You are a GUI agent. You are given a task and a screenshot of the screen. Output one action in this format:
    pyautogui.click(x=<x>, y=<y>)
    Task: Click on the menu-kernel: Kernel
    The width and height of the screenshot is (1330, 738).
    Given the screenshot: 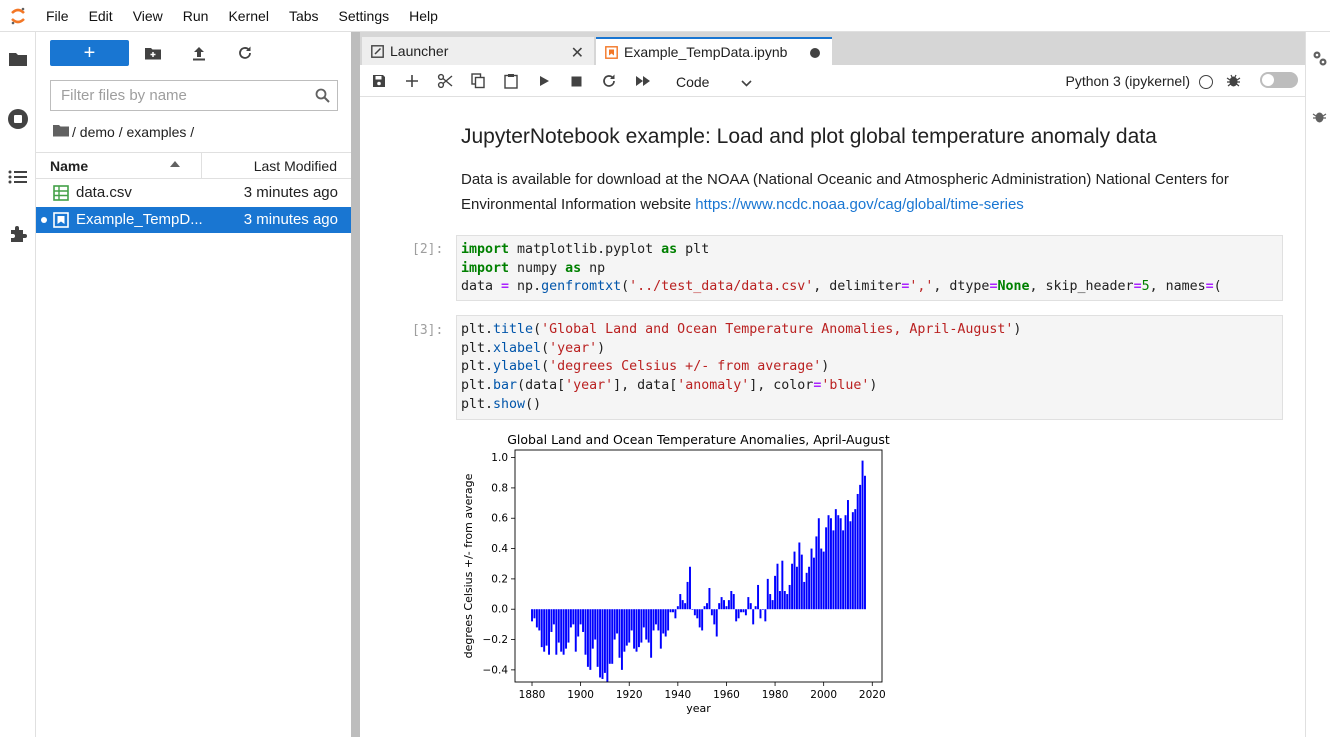 What is the action you would take?
    pyautogui.click(x=248, y=16)
    